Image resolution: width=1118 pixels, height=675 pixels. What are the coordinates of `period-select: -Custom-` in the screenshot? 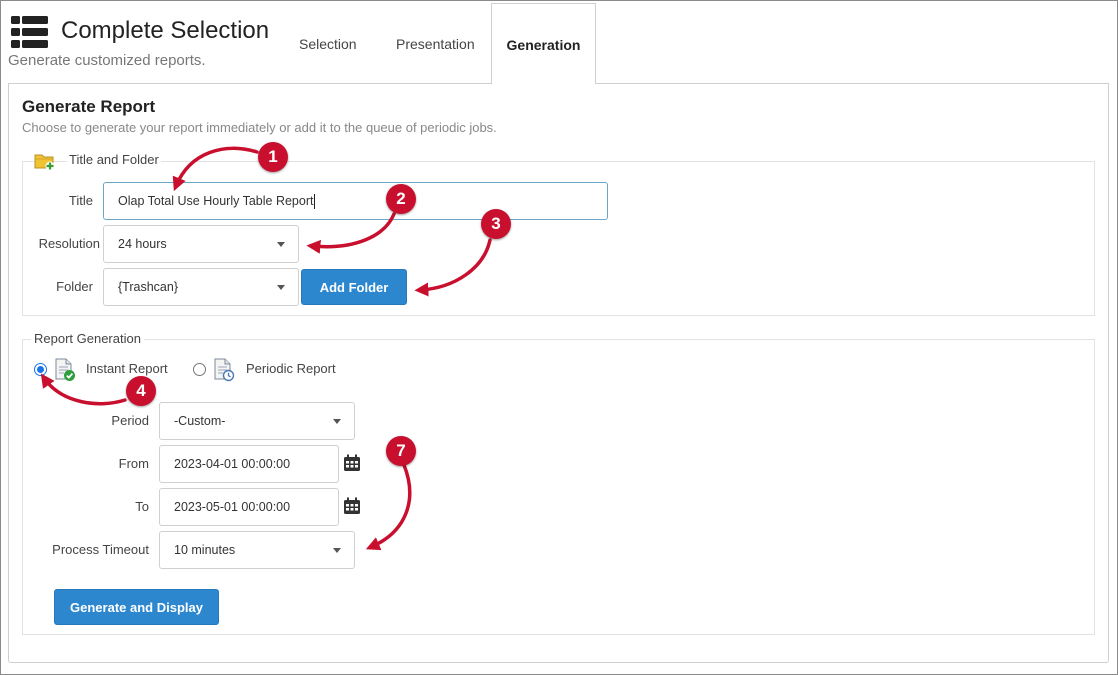 It's located at (257, 421).